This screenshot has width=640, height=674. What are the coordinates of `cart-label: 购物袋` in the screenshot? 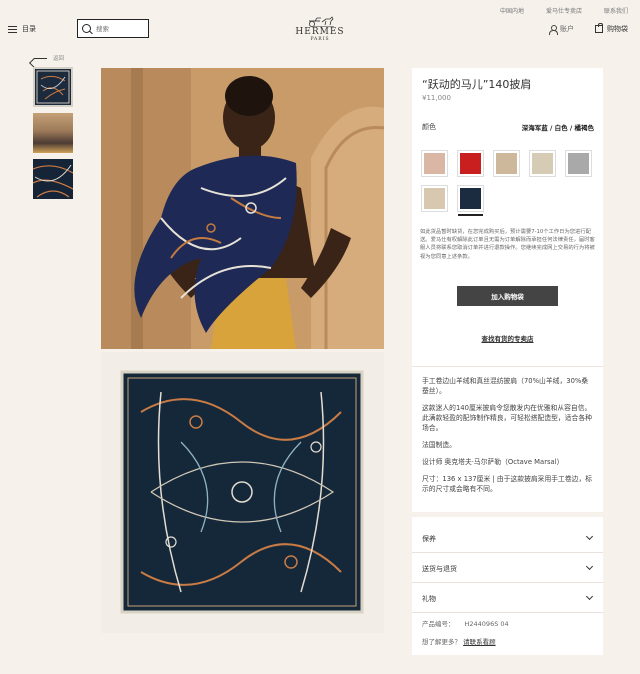 It's located at (617, 29).